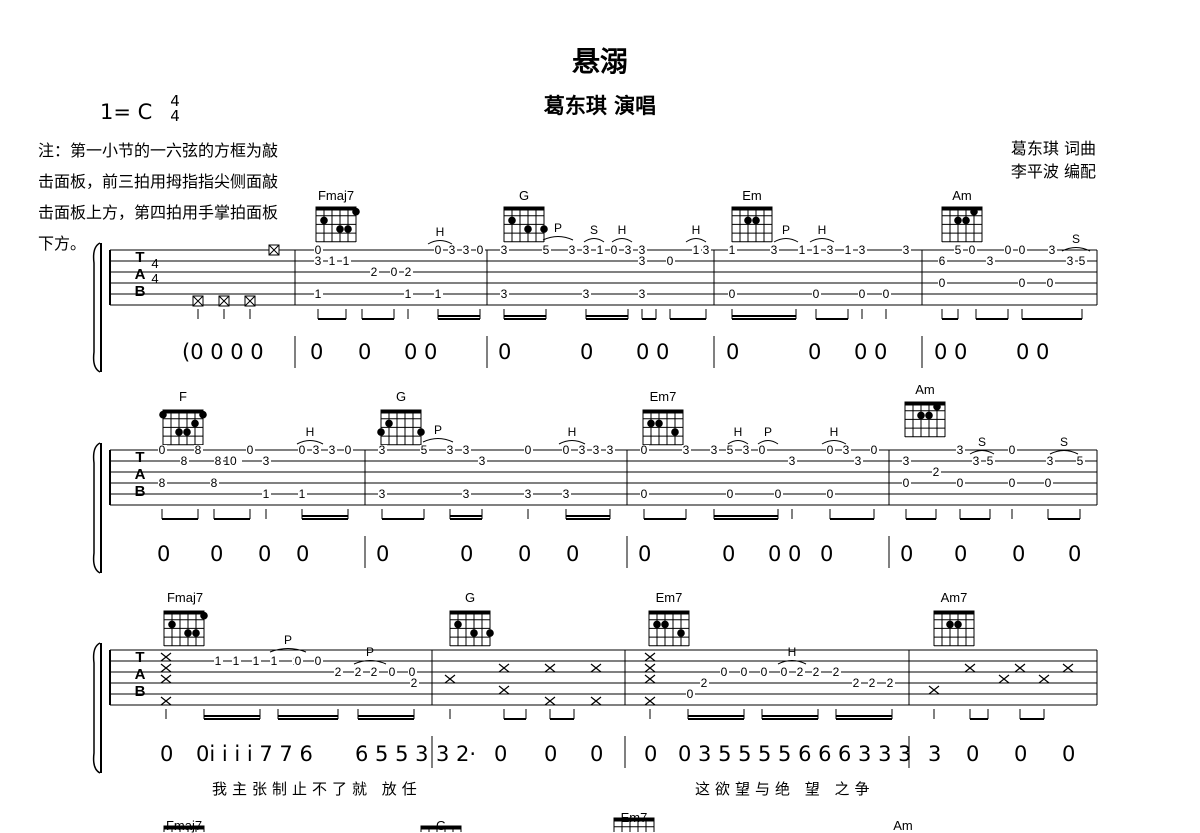  I want to click on tab-clef-letter: T, so click(139, 657).